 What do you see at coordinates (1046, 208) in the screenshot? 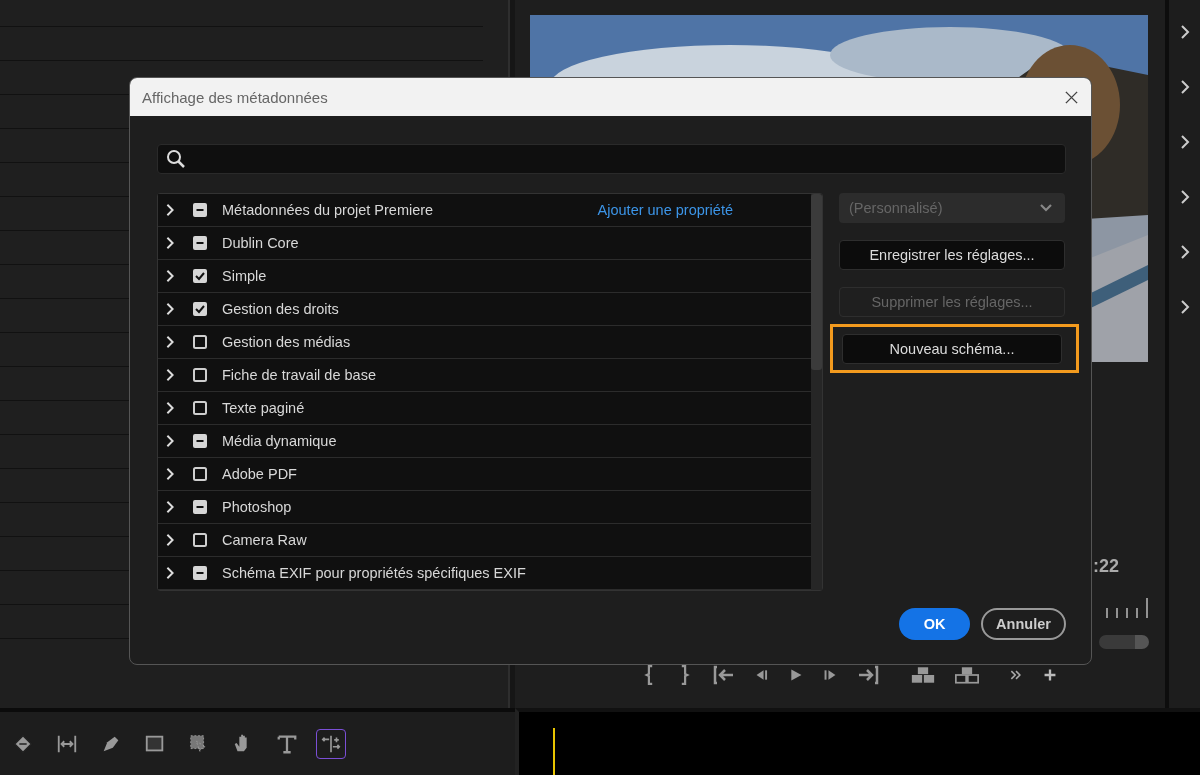
I see `chevron-down-icon` at bounding box center [1046, 208].